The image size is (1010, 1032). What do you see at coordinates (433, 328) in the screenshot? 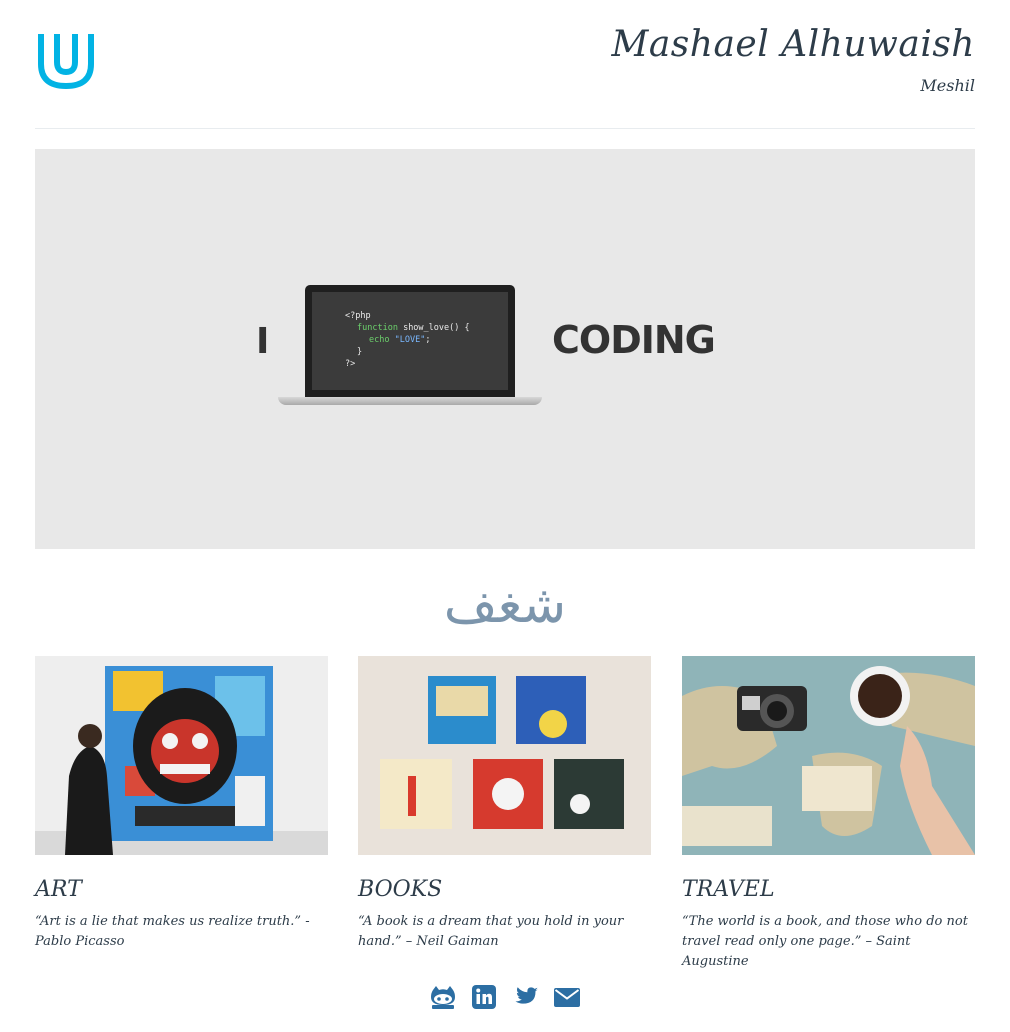
I see `code-text: show_love() {` at bounding box center [433, 328].